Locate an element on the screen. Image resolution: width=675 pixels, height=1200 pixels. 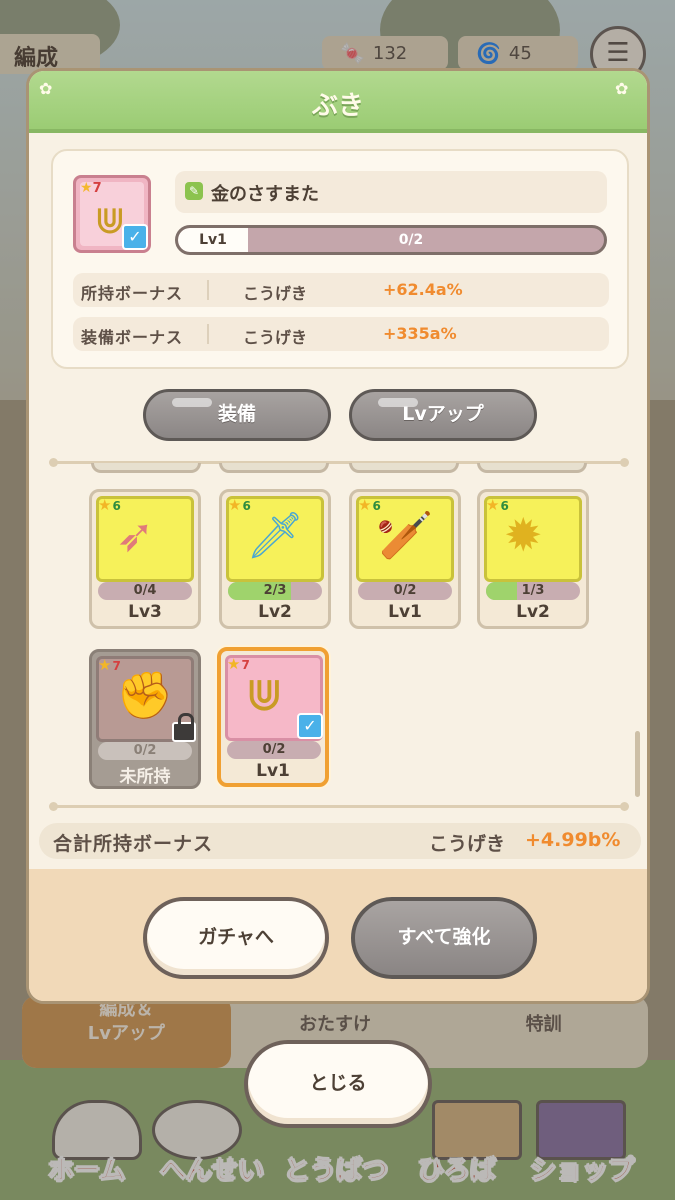
total-bonus-value: +4.99b% is located at coordinates (573, 840).